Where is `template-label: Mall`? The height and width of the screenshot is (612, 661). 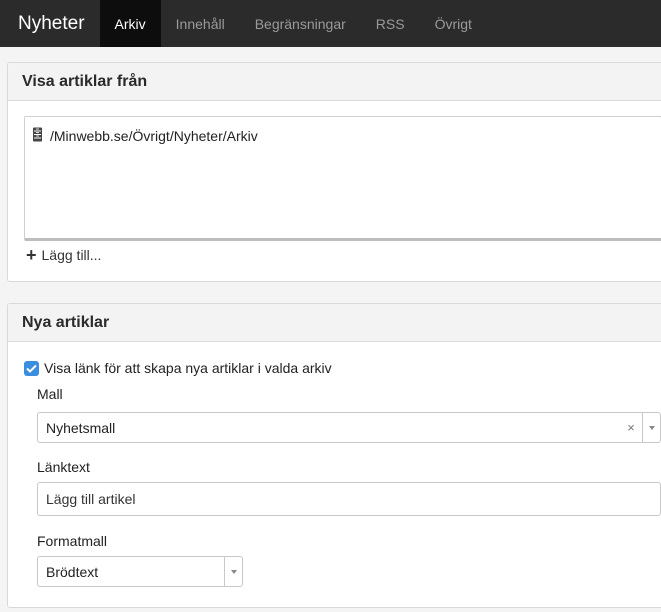 template-label: Mall is located at coordinates (50, 394).